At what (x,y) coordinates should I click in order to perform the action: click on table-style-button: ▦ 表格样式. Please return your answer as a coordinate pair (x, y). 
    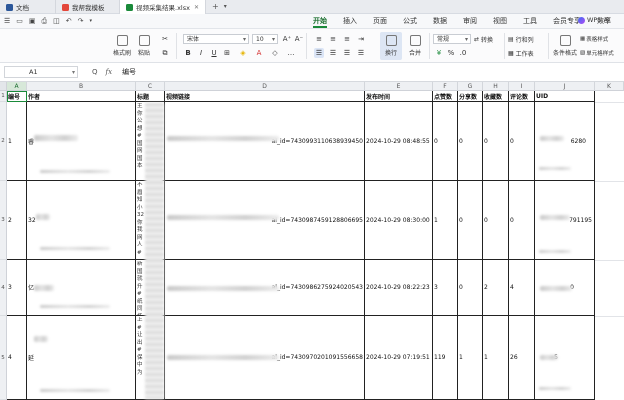
    Looking at the image, I should click on (594, 39).